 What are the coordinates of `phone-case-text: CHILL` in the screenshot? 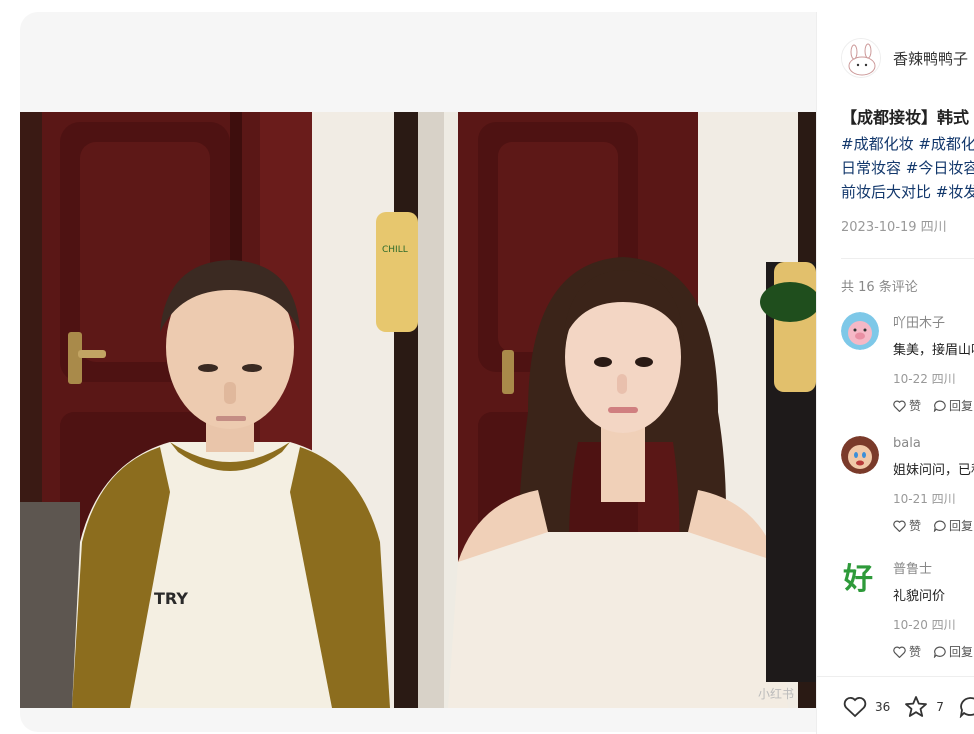 It's located at (395, 250).